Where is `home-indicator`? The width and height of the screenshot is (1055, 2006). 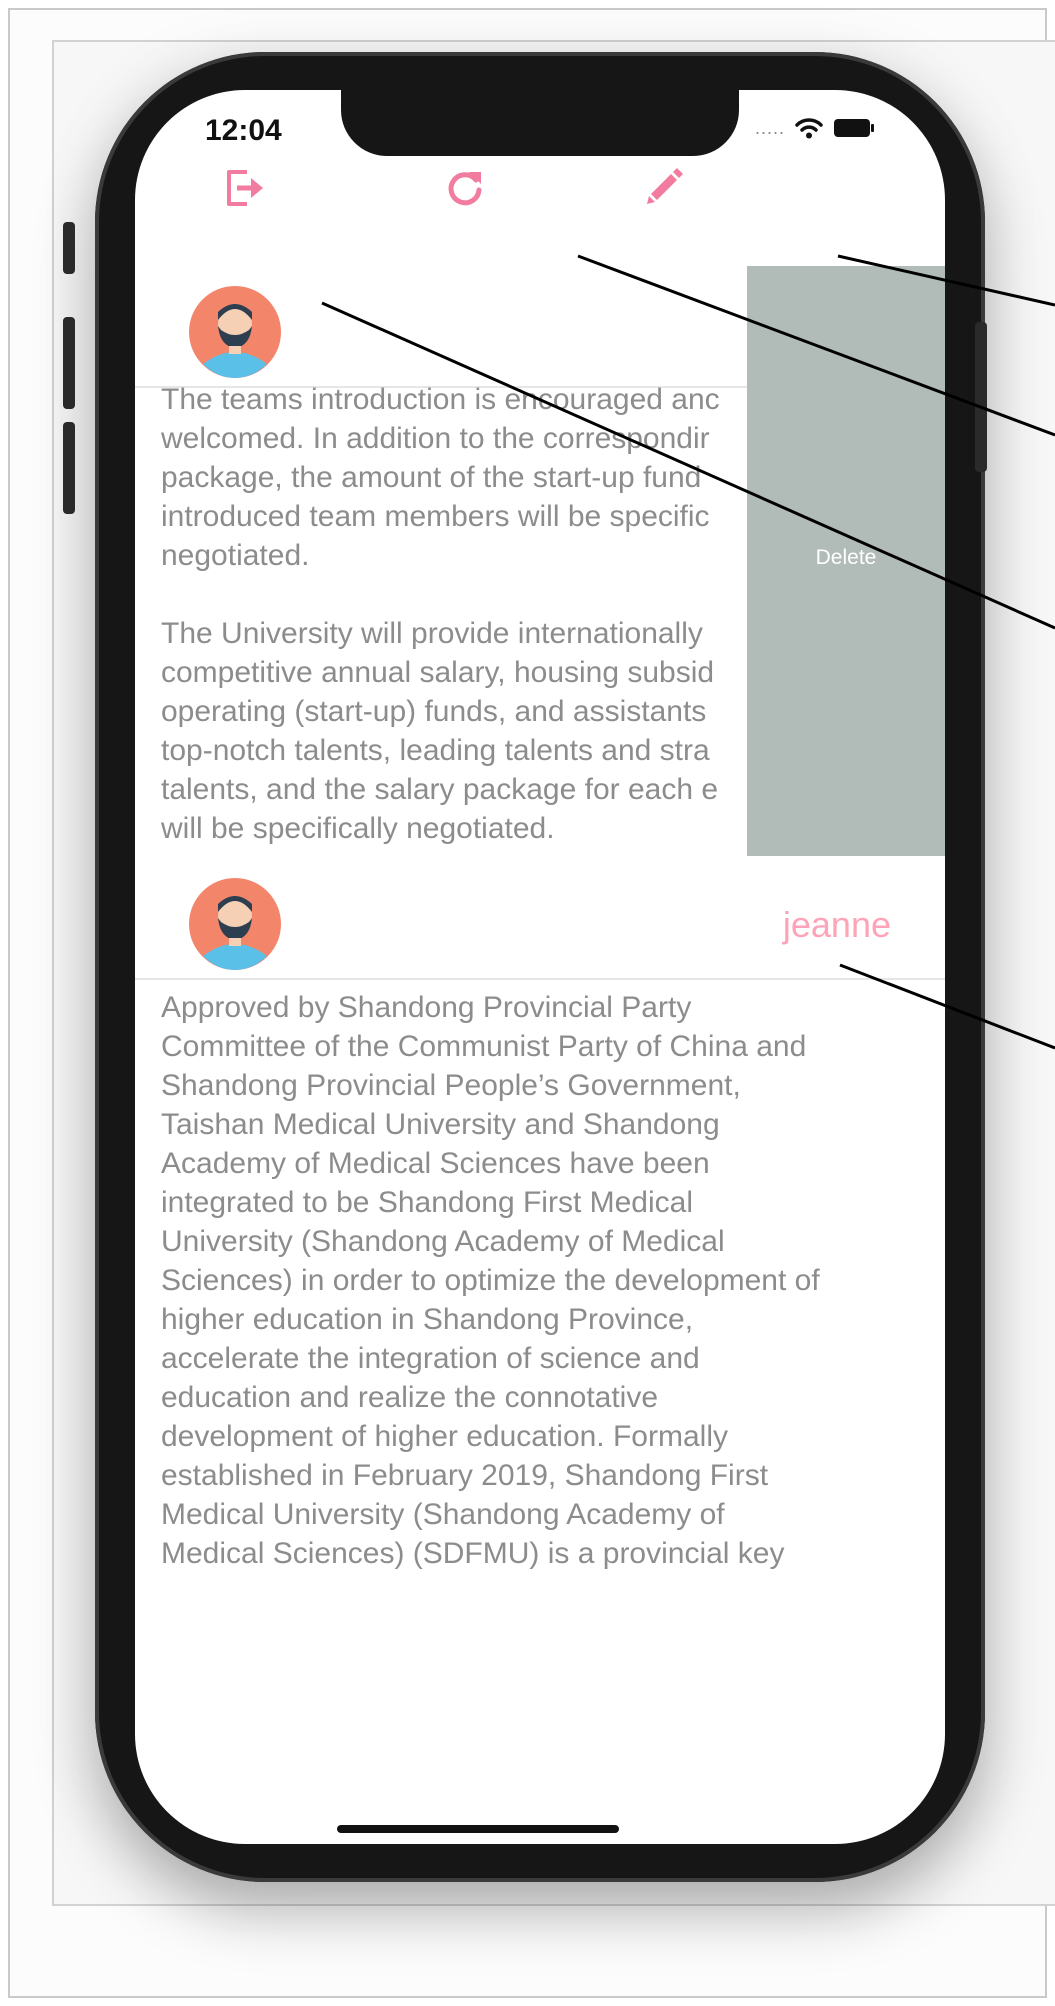 home-indicator is located at coordinates (478, 1829).